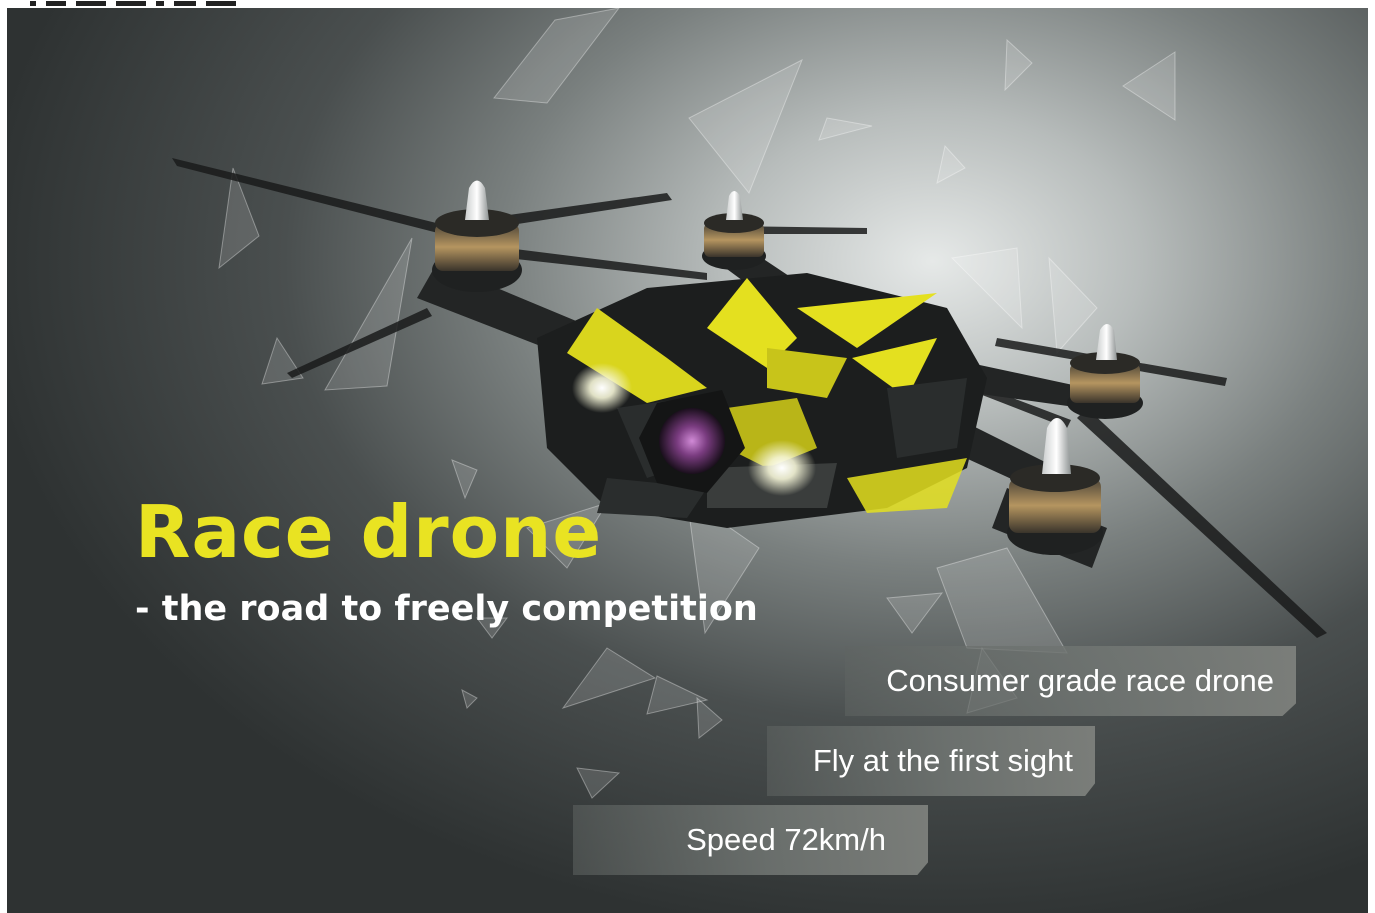 The width and height of the screenshot is (1375, 913). Describe the element at coordinates (931, 761) in the screenshot. I see `feature-tag-first-sight: Fly at the first sight` at that location.